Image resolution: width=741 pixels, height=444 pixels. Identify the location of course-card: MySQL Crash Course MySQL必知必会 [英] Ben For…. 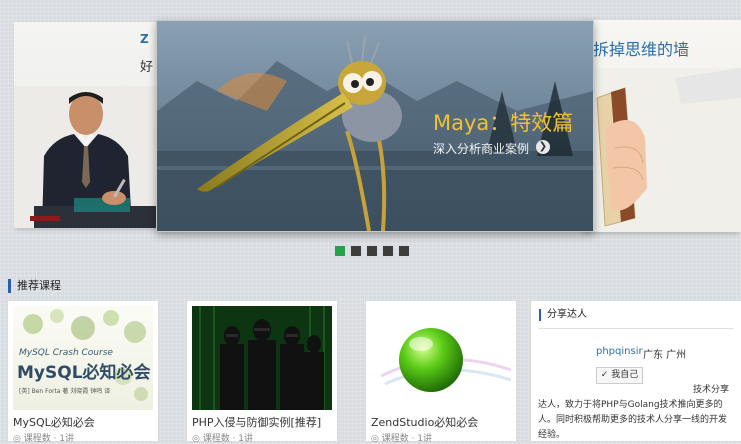
(83, 372).